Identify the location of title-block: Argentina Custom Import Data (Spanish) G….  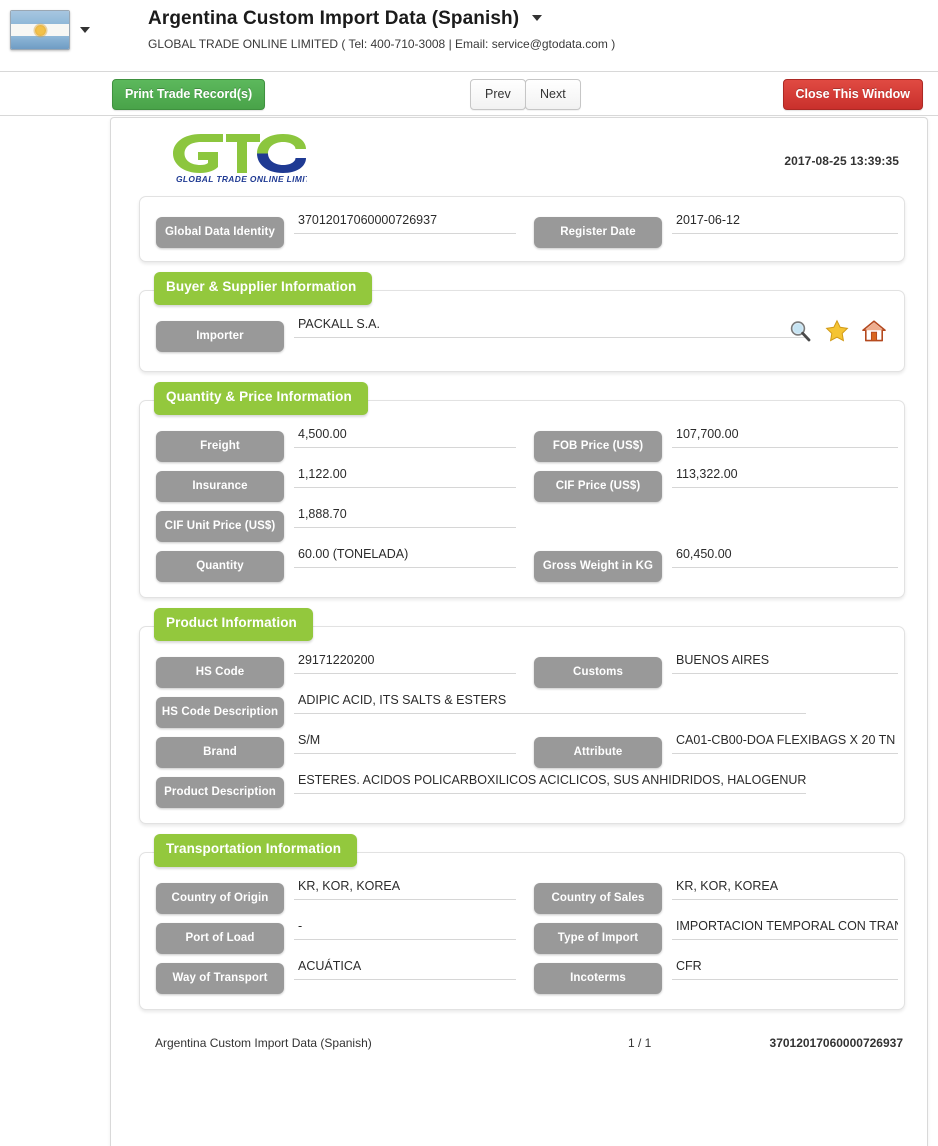
(381, 29).